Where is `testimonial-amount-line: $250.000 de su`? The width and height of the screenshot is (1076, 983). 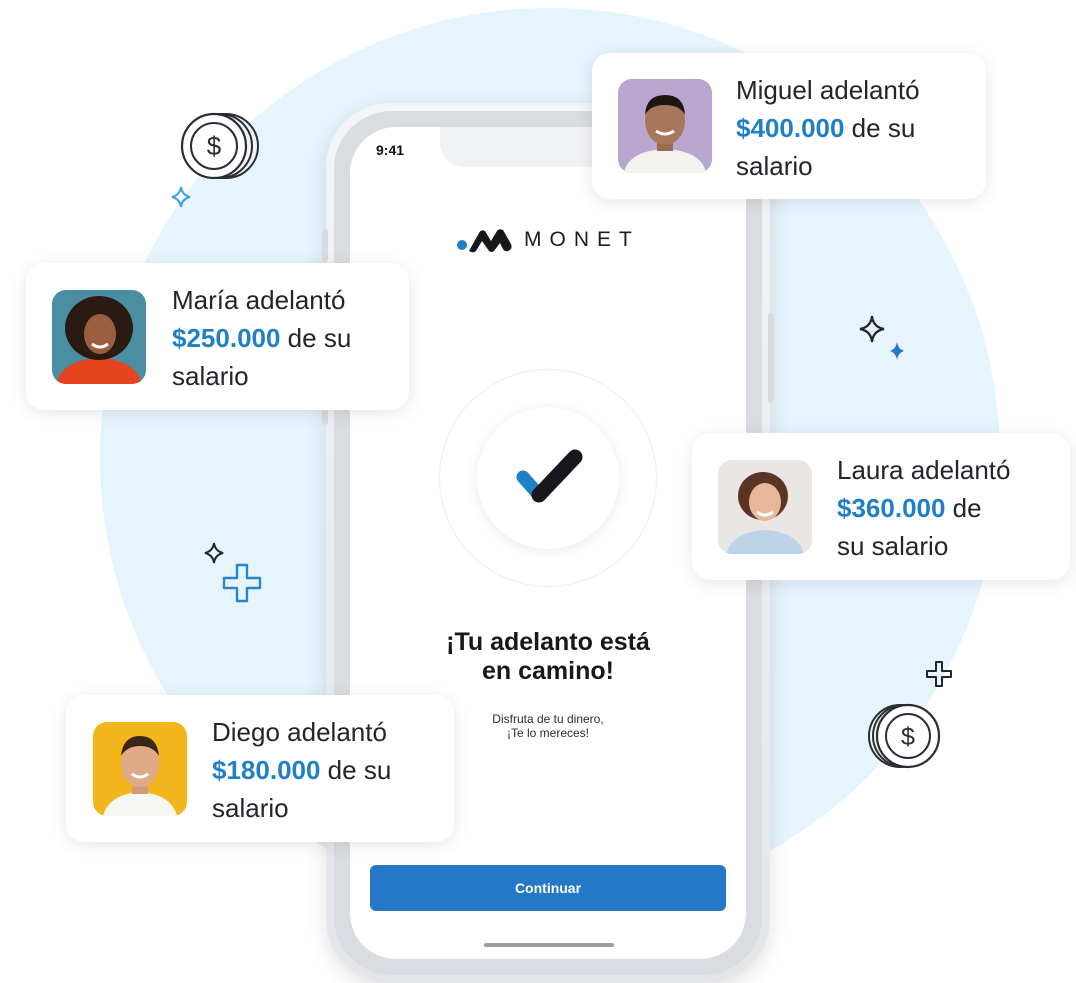 testimonial-amount-line: $250.000 de su is located at coordinates (261, 338).